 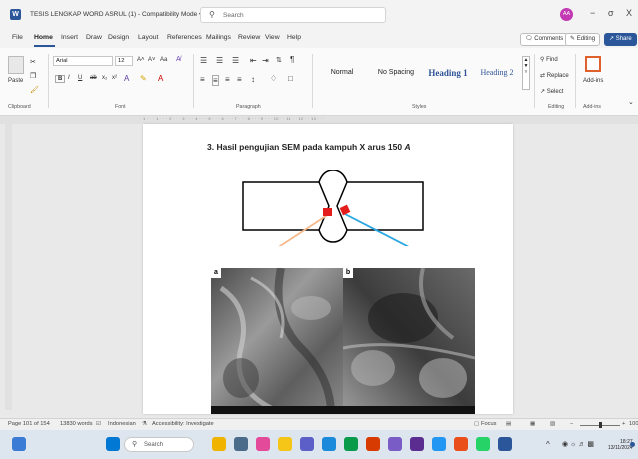 What do you see at coordinates (163, 60) in the screenshot?
I see `change-case-button: Aa` at bounding box center [163, 60].